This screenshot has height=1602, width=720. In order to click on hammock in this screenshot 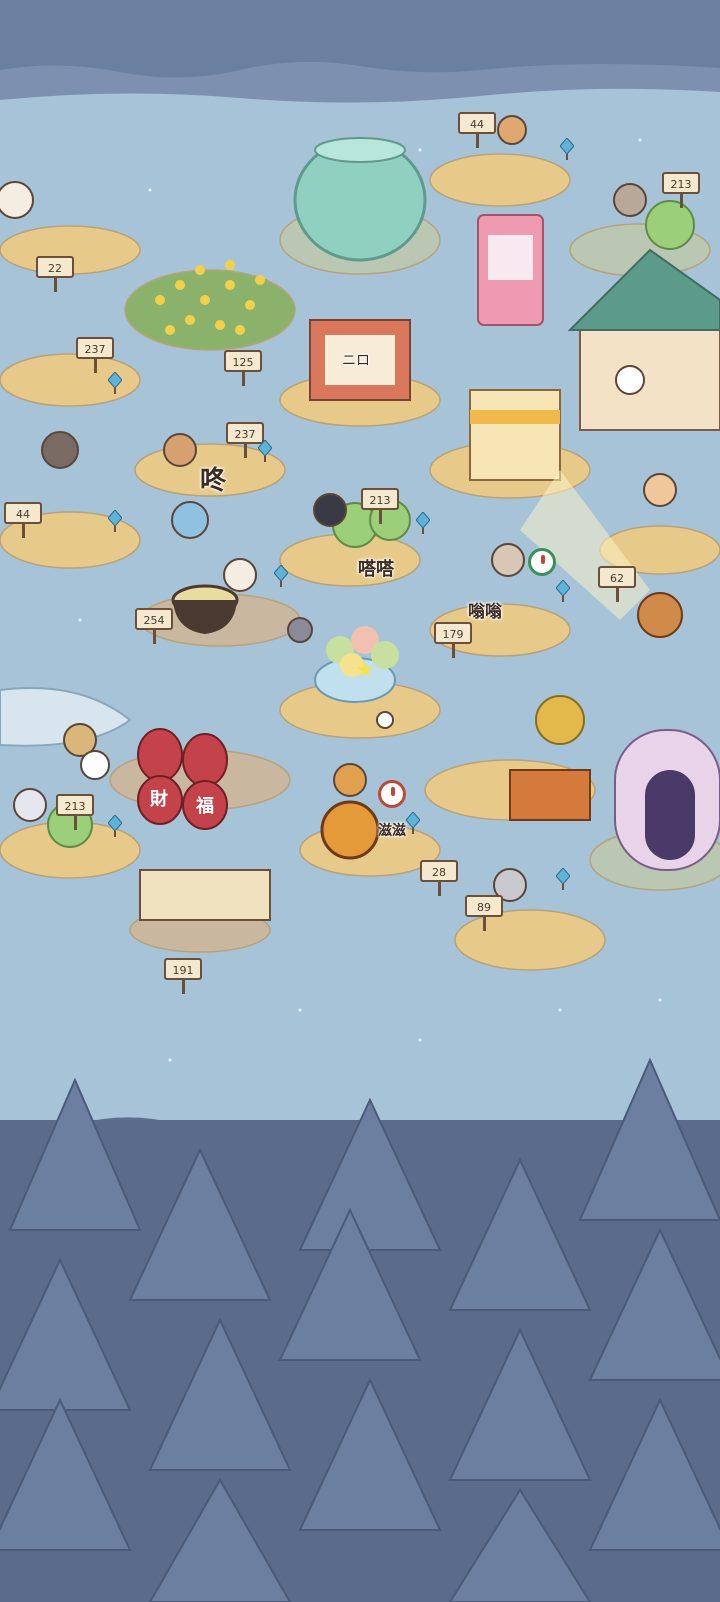, I will do `click(205, 895)`.